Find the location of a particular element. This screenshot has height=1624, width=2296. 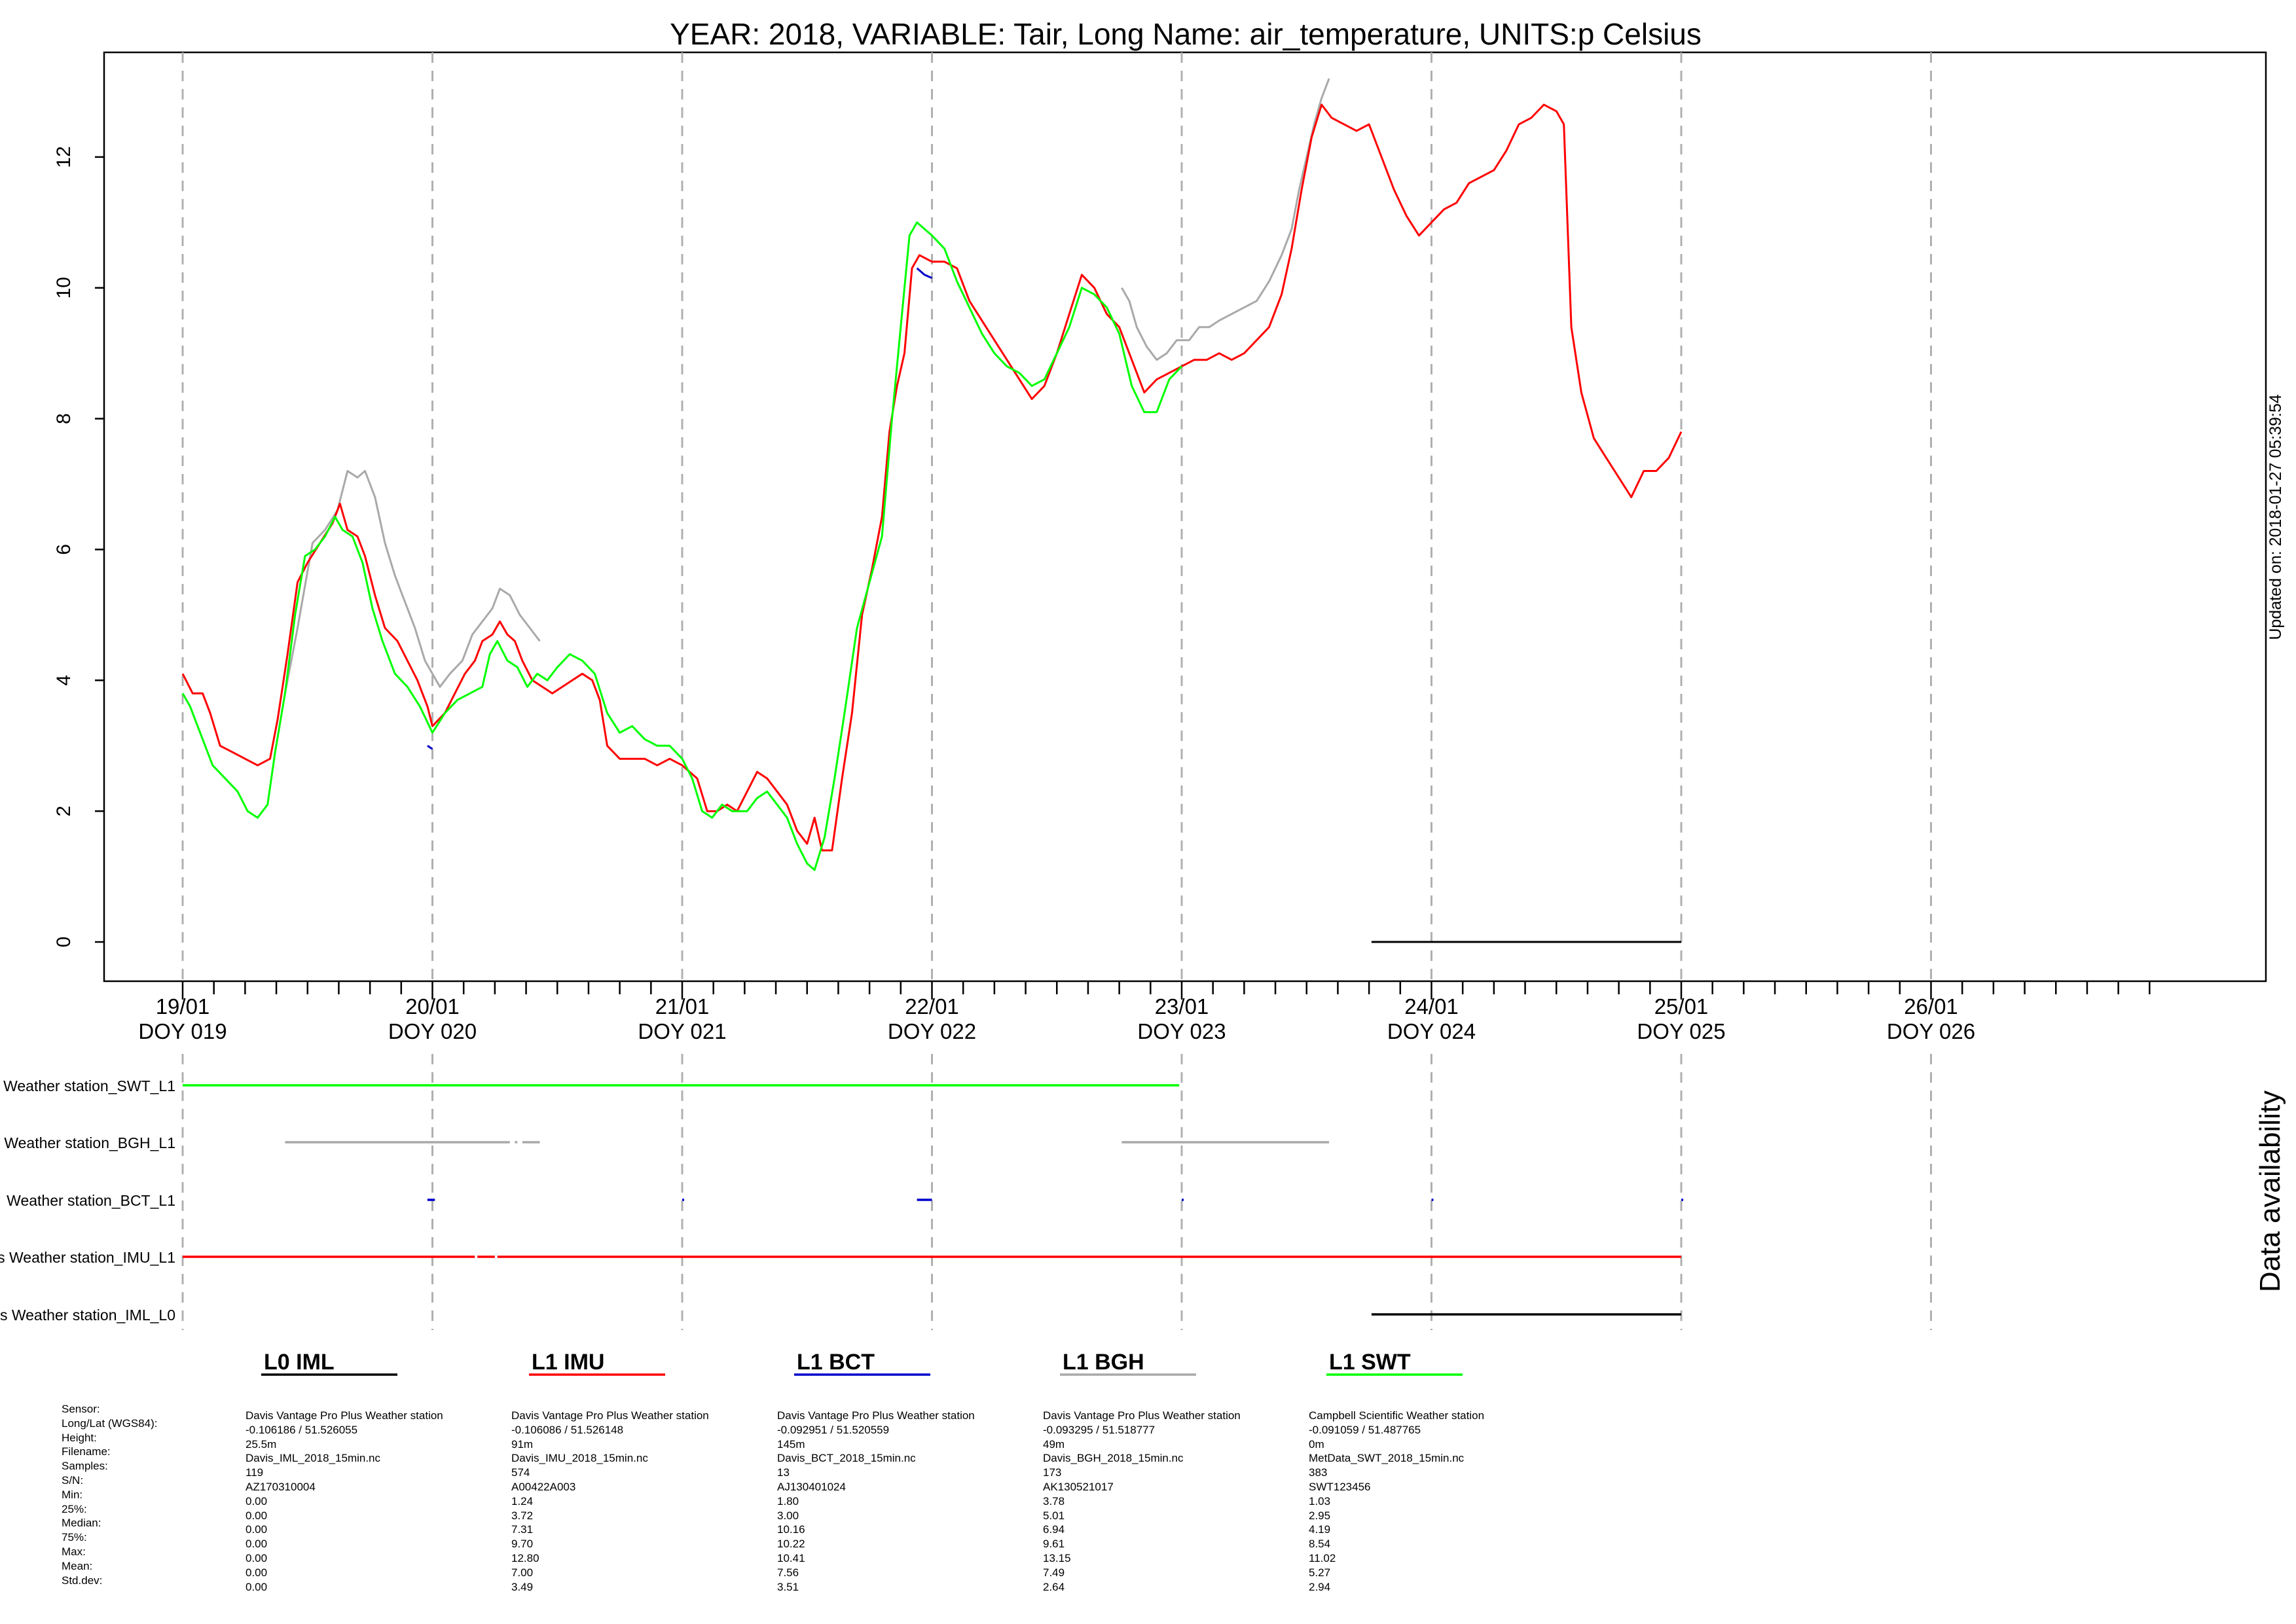

x-tick-label-date: 20/01 is located at coordinates (432, 1006).